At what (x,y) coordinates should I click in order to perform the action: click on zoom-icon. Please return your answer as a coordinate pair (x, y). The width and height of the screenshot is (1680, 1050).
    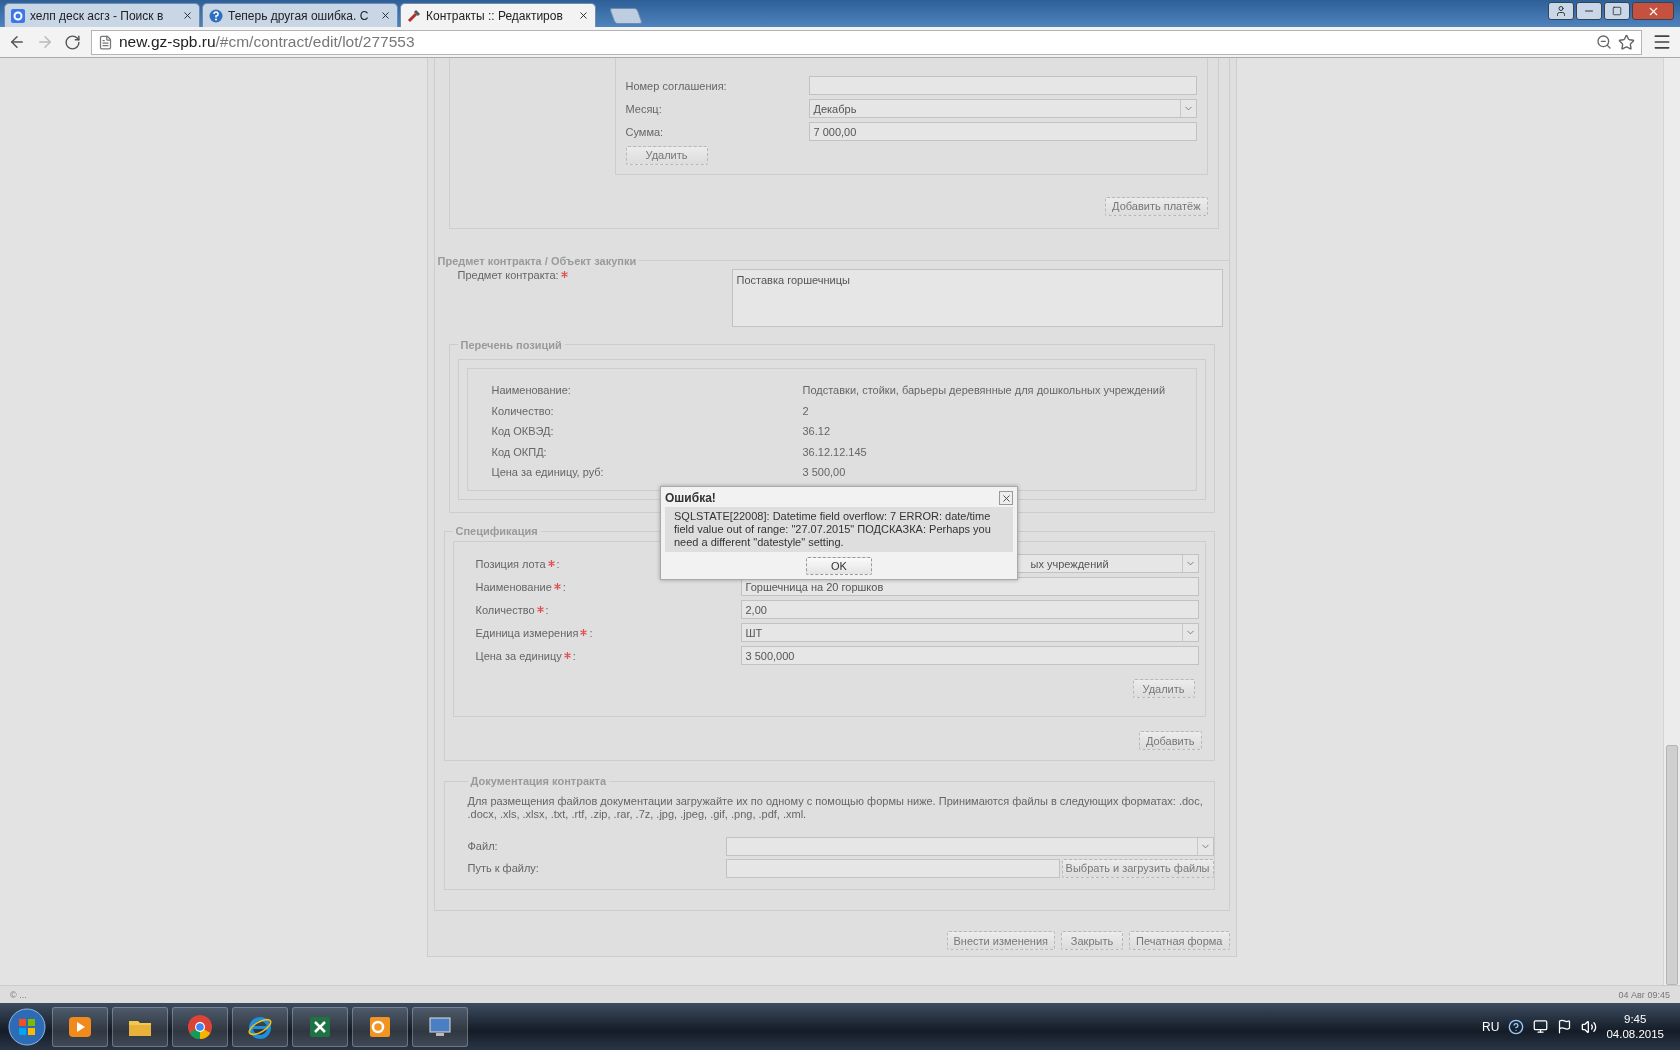
    Looking at the image, I should click on (1604, 42).